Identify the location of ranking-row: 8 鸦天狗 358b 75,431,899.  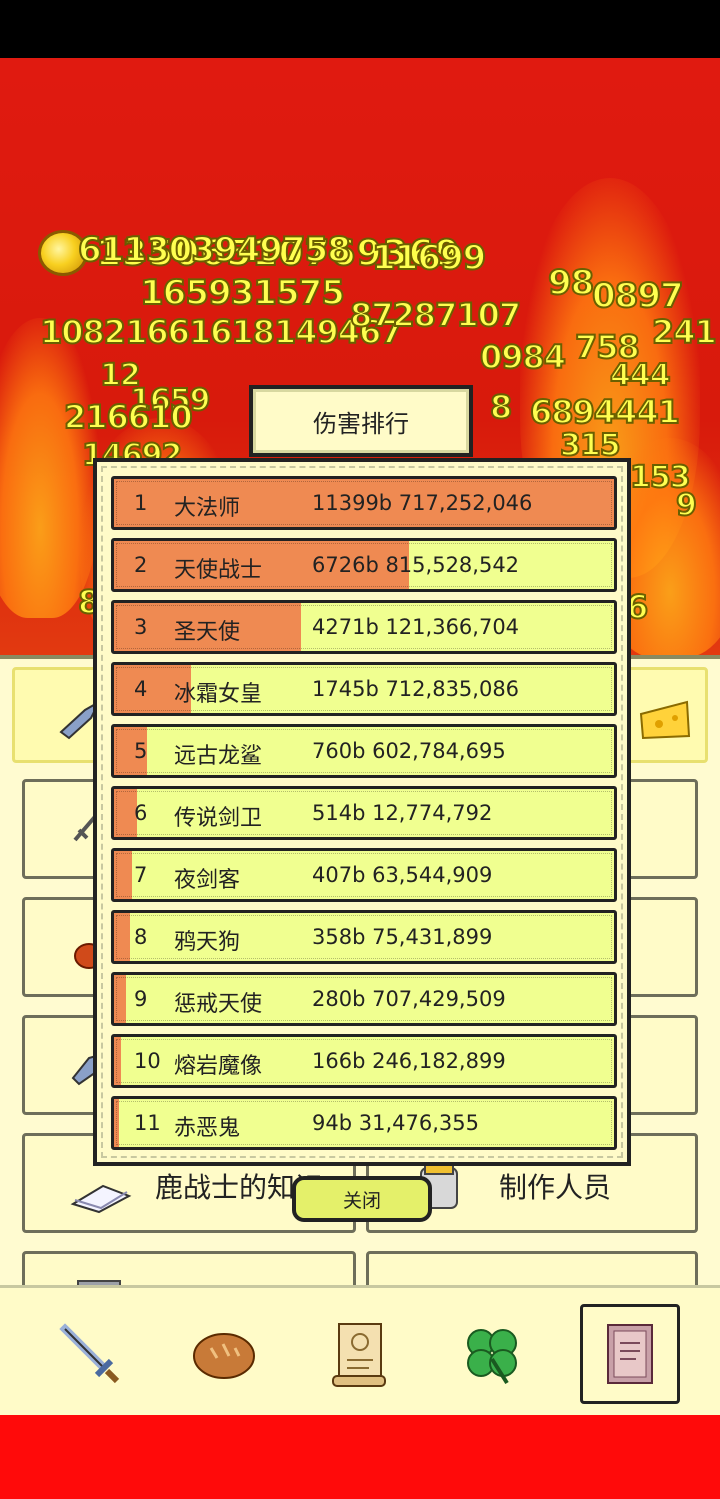
(364, 937).